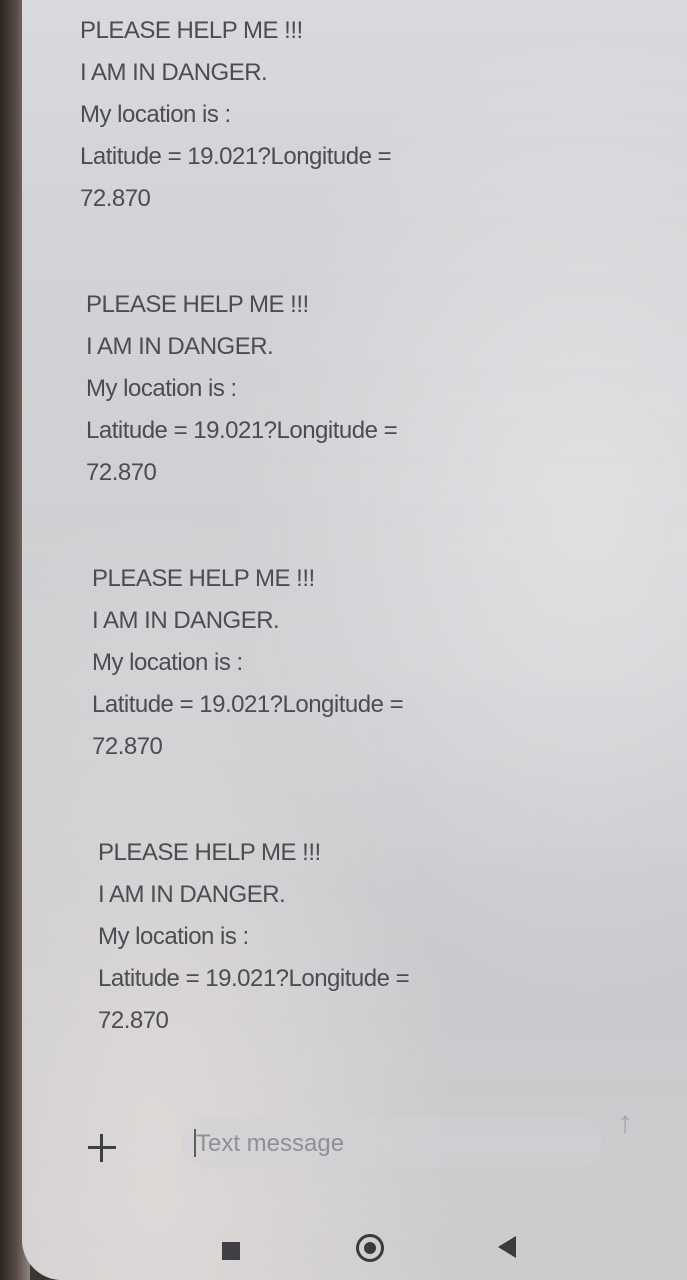 This screenshot has width=687, height=1280. I want to click on message-composer: Text message ↑, so click(354, 1145).